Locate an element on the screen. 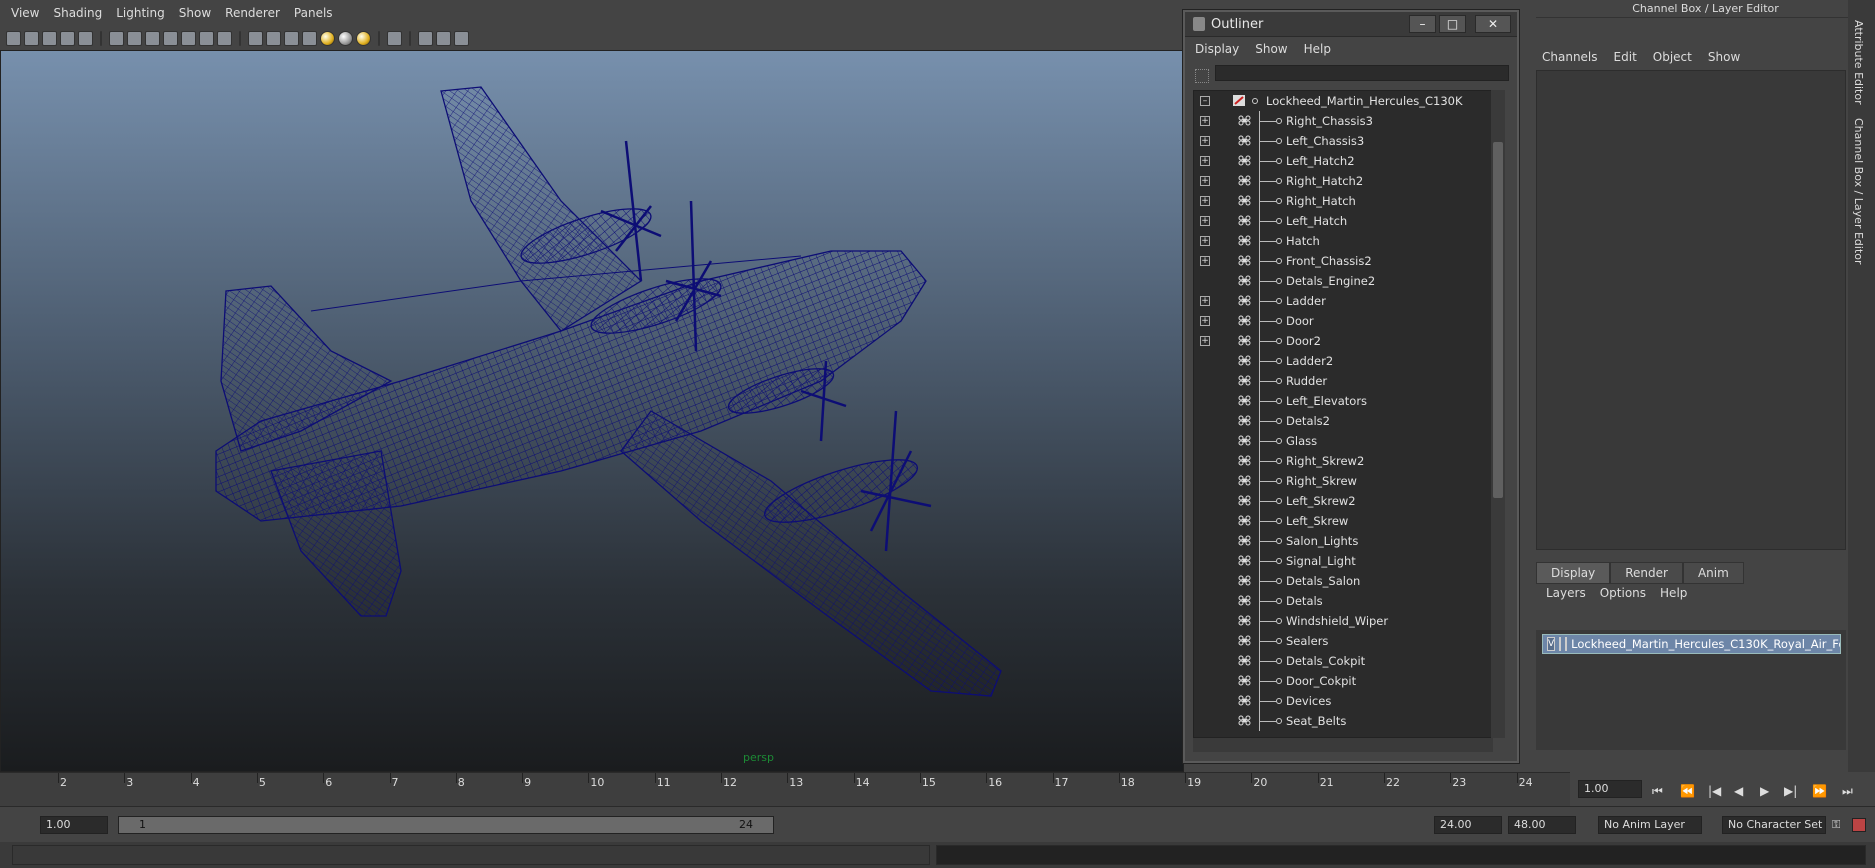  grid-snap-icon is located at coordinates (85, 38).